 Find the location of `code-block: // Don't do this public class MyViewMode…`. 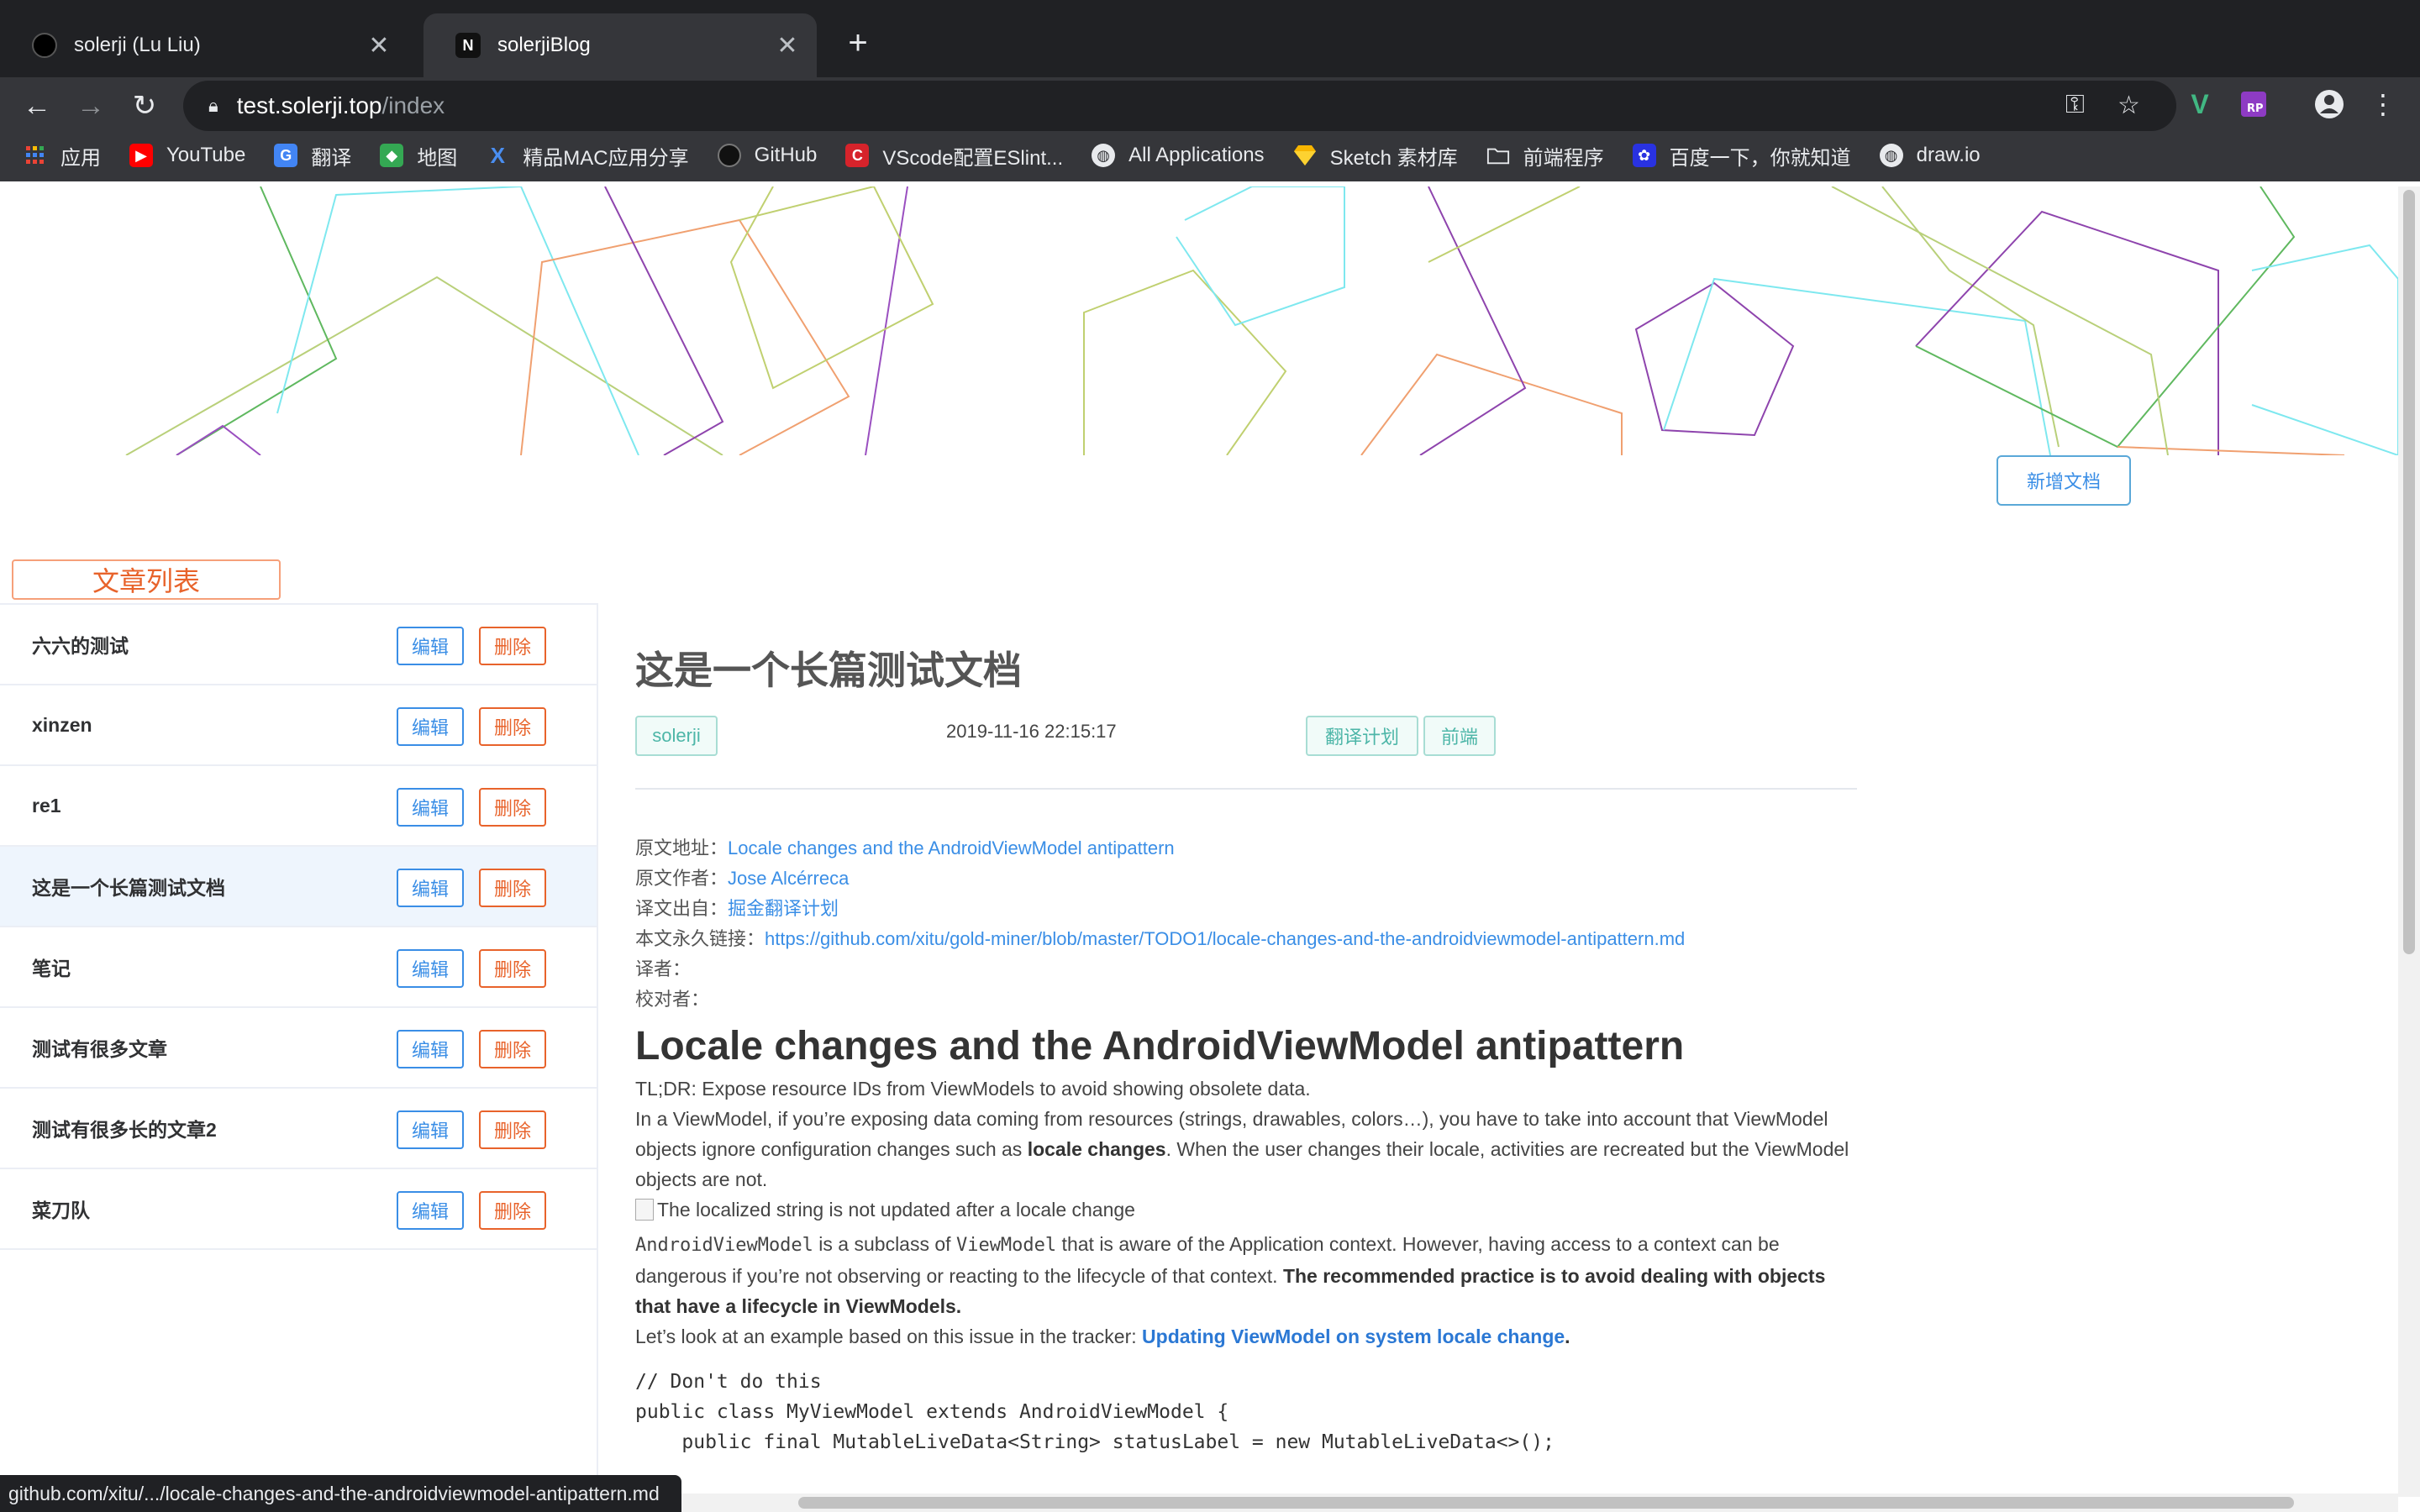

code-block: // Don't do this public class MyViewMode… is located at coordinates (1095, 1412).